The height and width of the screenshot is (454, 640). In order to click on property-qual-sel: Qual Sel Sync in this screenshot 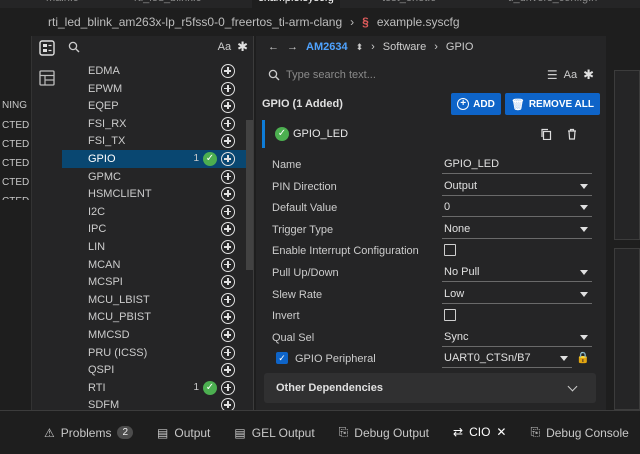, I will do `click(431, 338)`.